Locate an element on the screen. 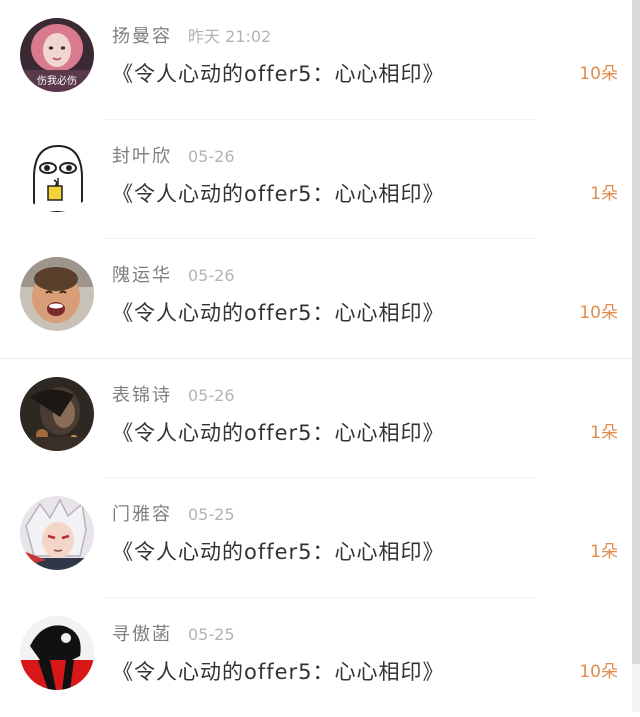 The width and height of the screenshot is (640, 717). send-time: 昨天 21:02 is located at coordinates (229, 36).